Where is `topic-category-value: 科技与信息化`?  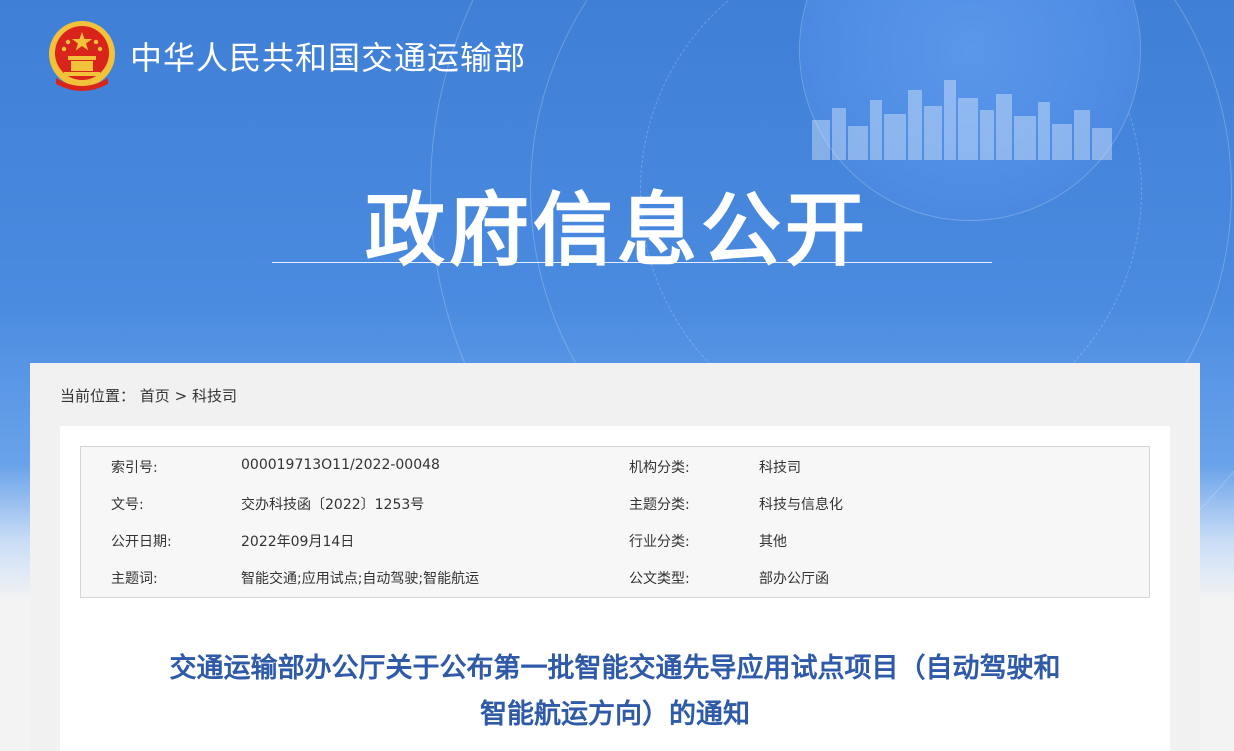 topic-category-value: 科技与信息化 is located at coordinates (801, 505).